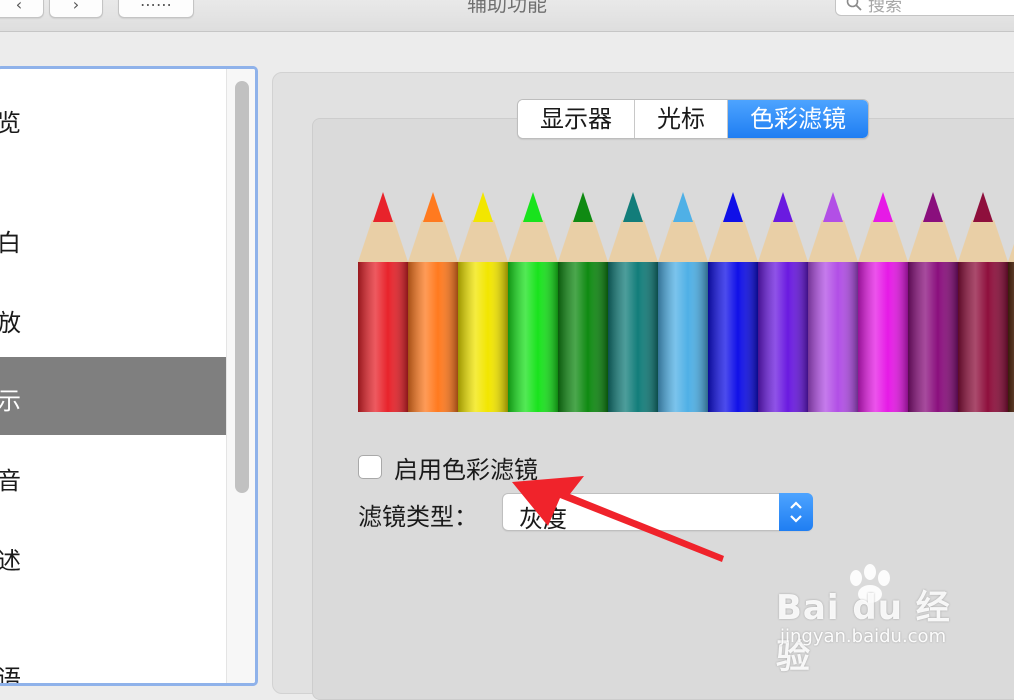 This screenshot has height=700, width=1014. Describe the element at coordinates (863, 636) in the screenshot. I see `watermark-url: jingyan.baidu.com` at that location.